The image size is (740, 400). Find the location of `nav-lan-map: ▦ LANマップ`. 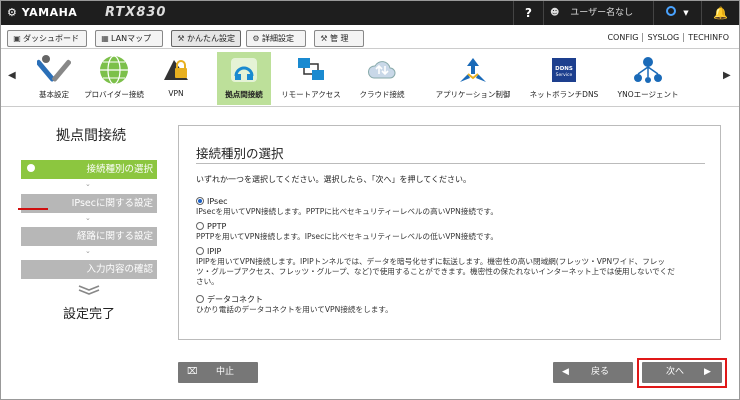

nav-lan-map: ▦ LANマップ is located at coordinates (129, 38).